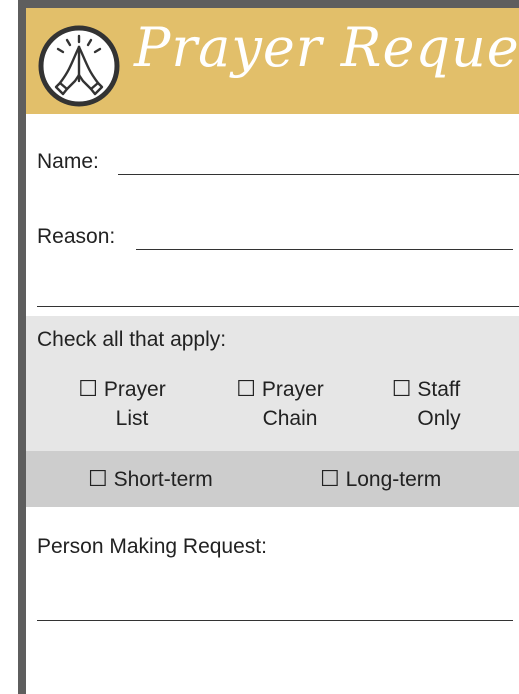 This screenshot has height=694, width=519. Describe the element at coordinates (152, 546) in the screenshot. I see `person-label: Person Making Request:` at that location.